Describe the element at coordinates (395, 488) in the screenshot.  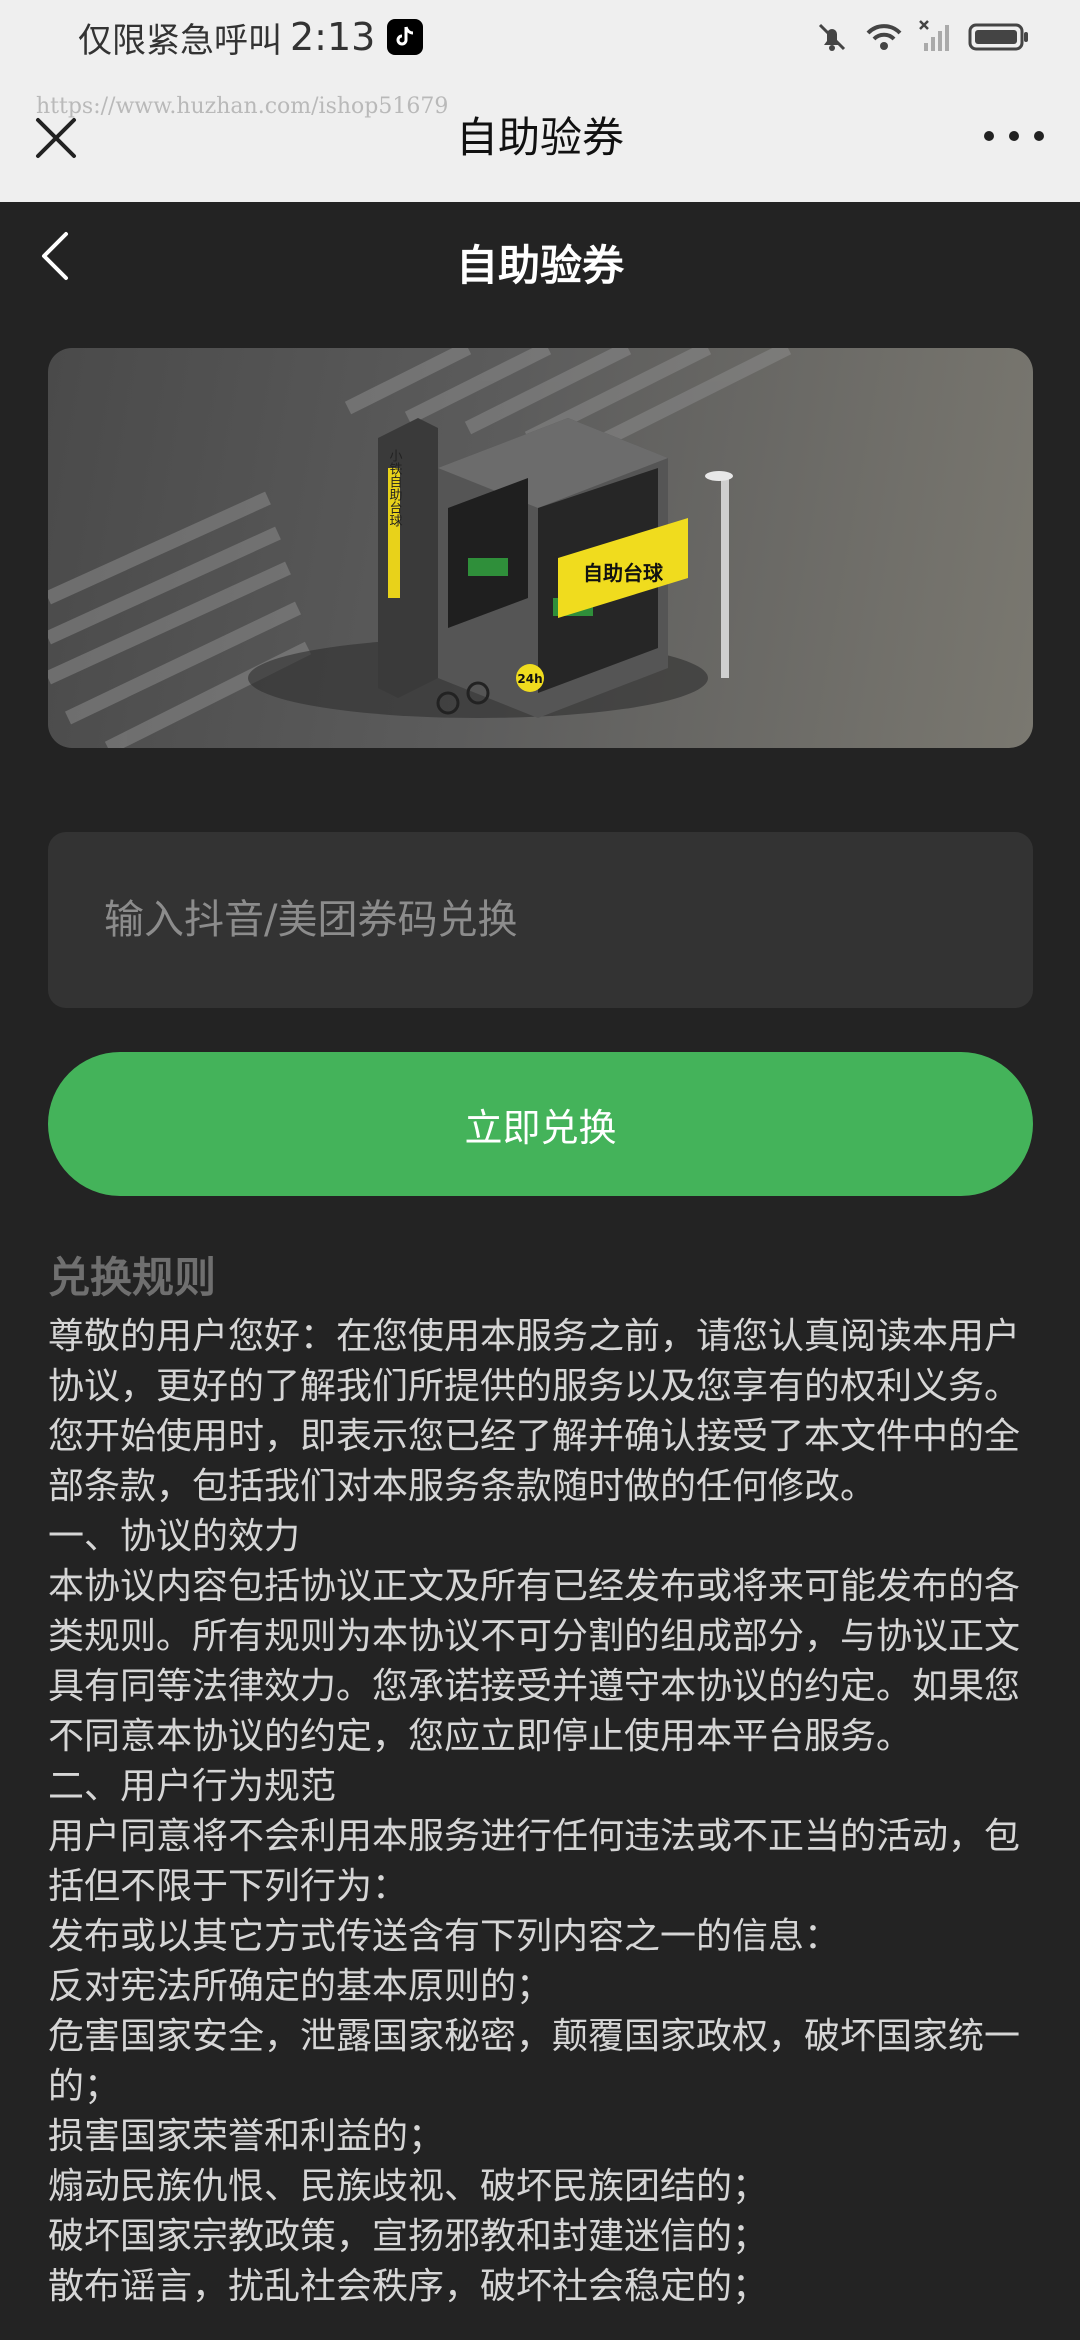
I see `tower-sign-text: 小铁自助台球` at that location.